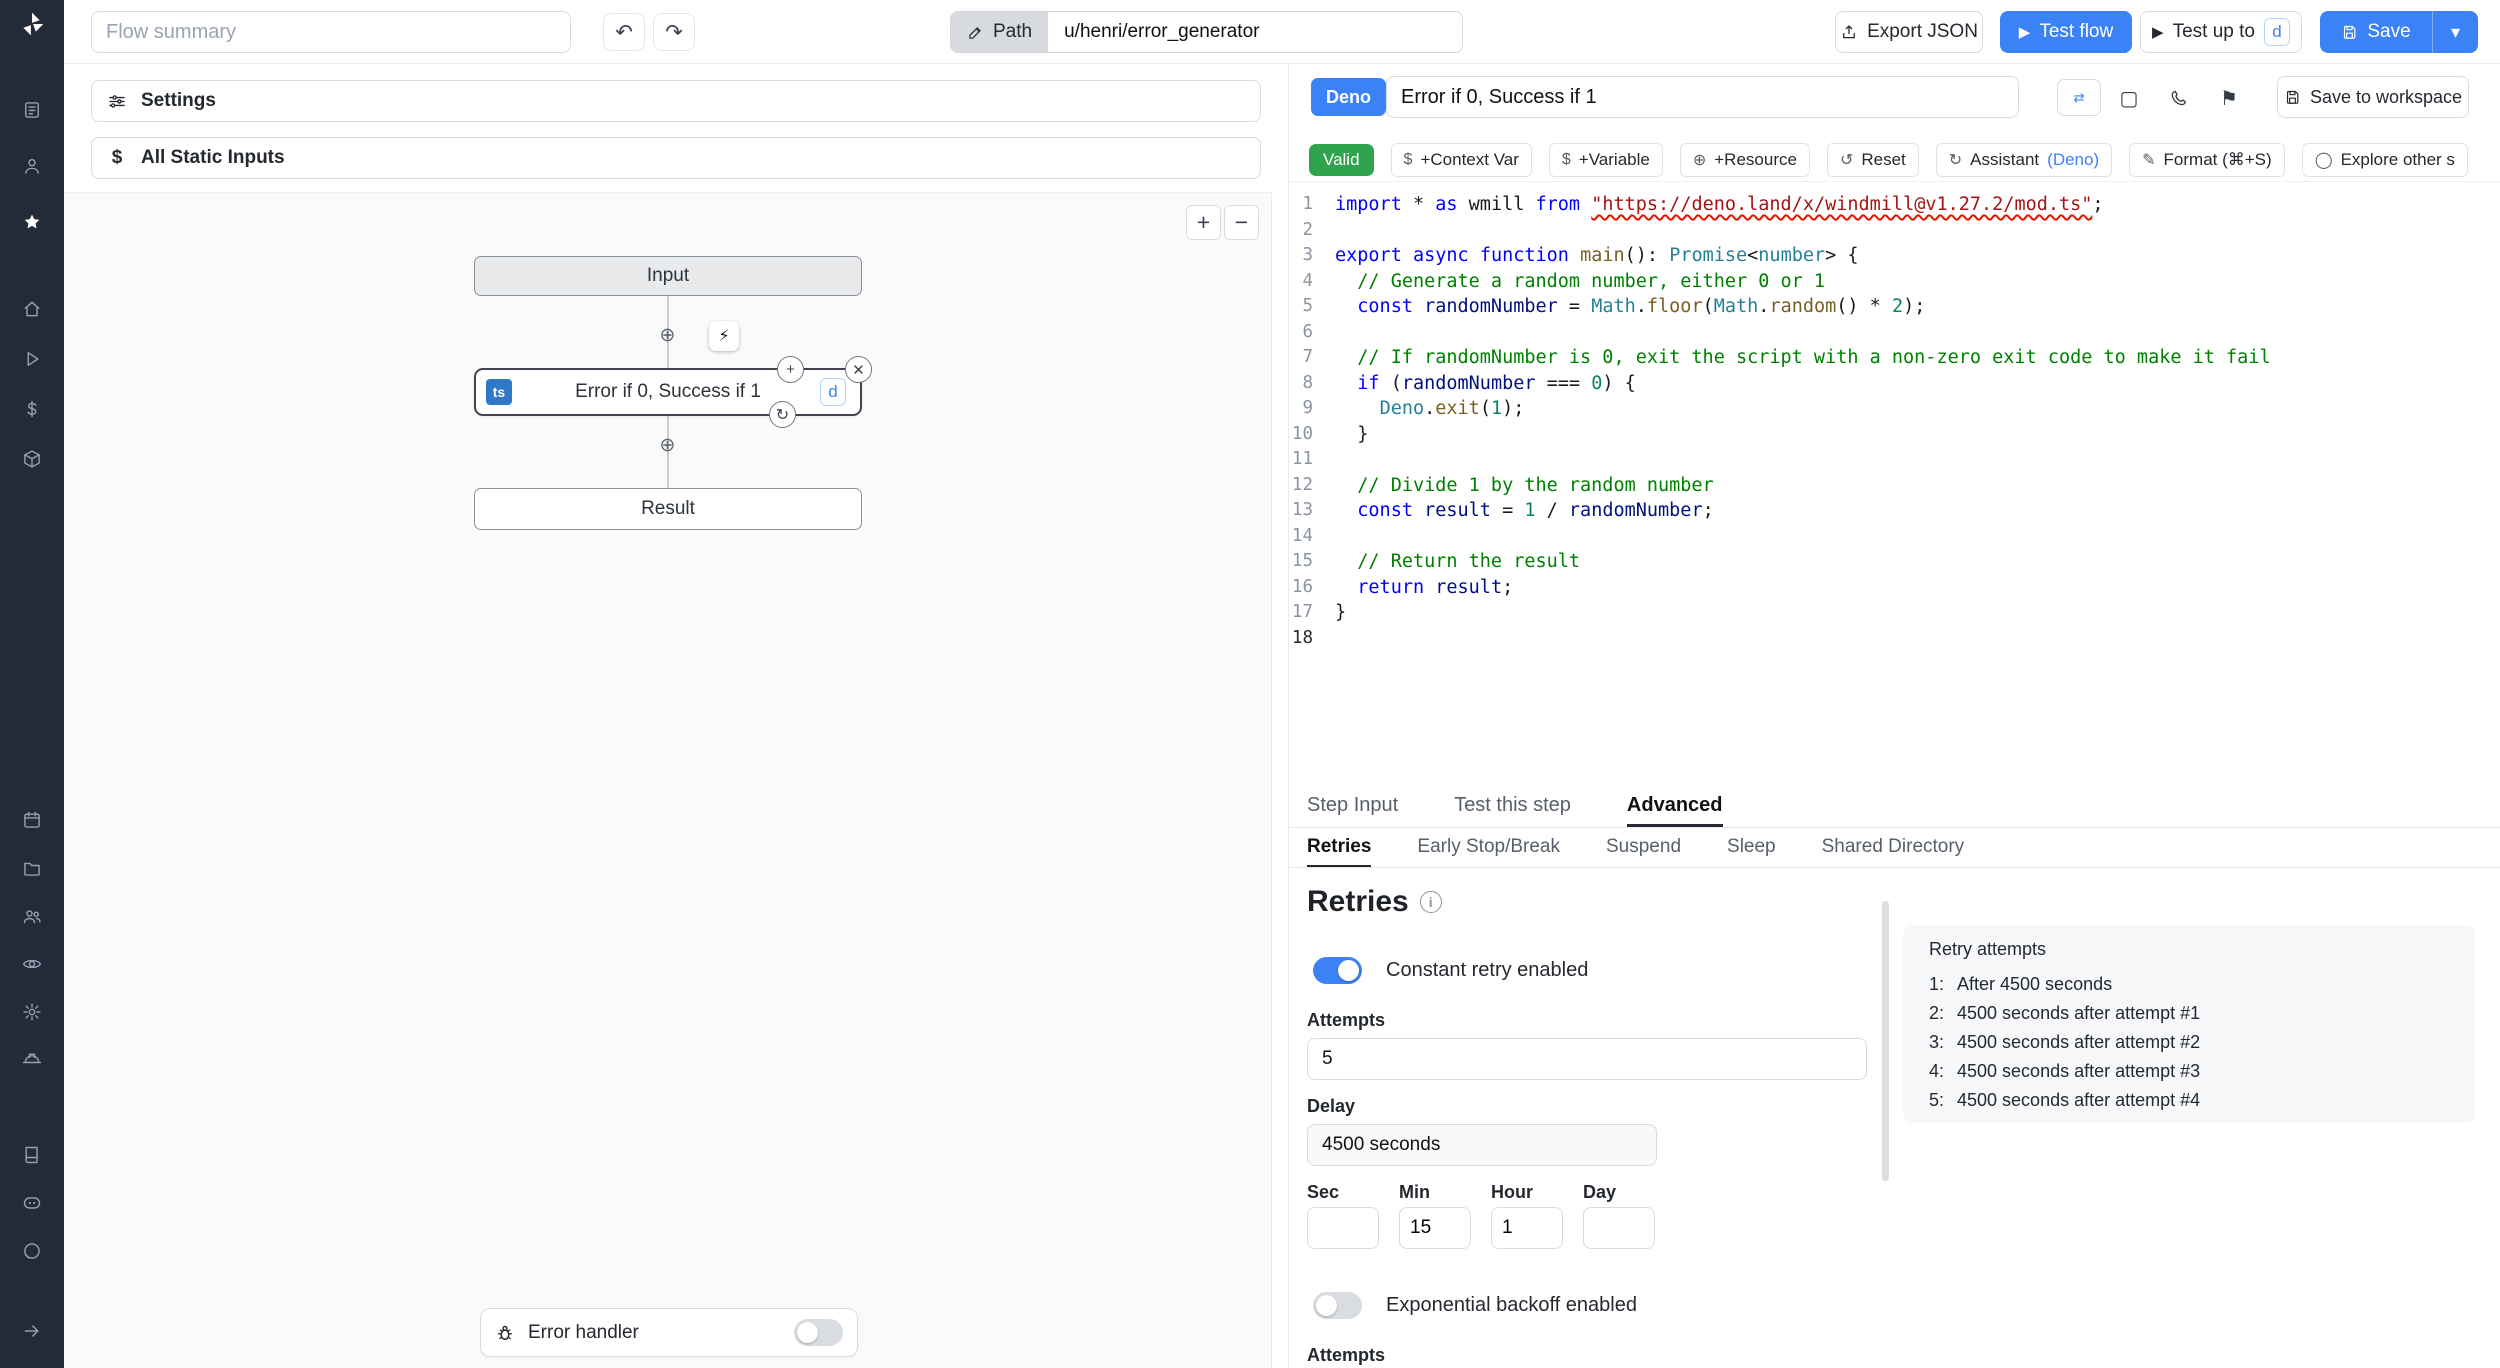 The width and height of the screenshot is (2500, 1368). Describe the element at coordinates (32, 1331) in the screenshot. I see `sidebar-expand-button` at that location.